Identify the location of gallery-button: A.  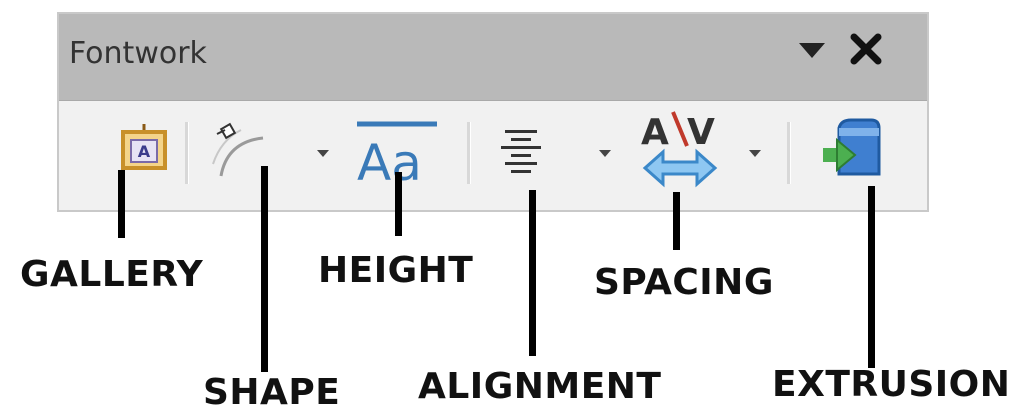
(144, 150).